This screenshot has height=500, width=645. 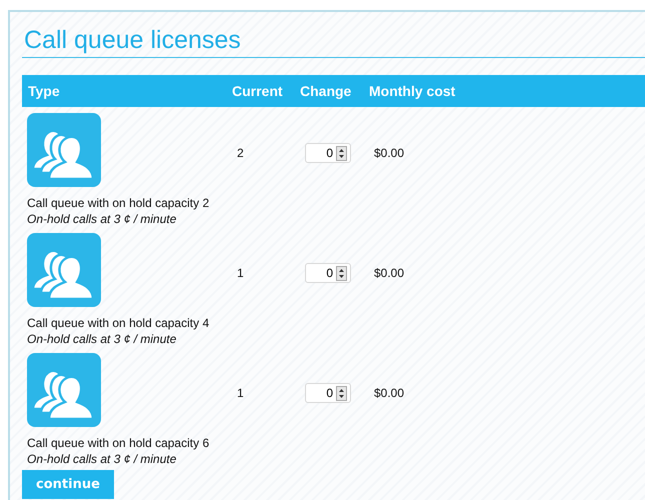 I want to click on page-title: Call queue licenses, so click(x=333, y=40).